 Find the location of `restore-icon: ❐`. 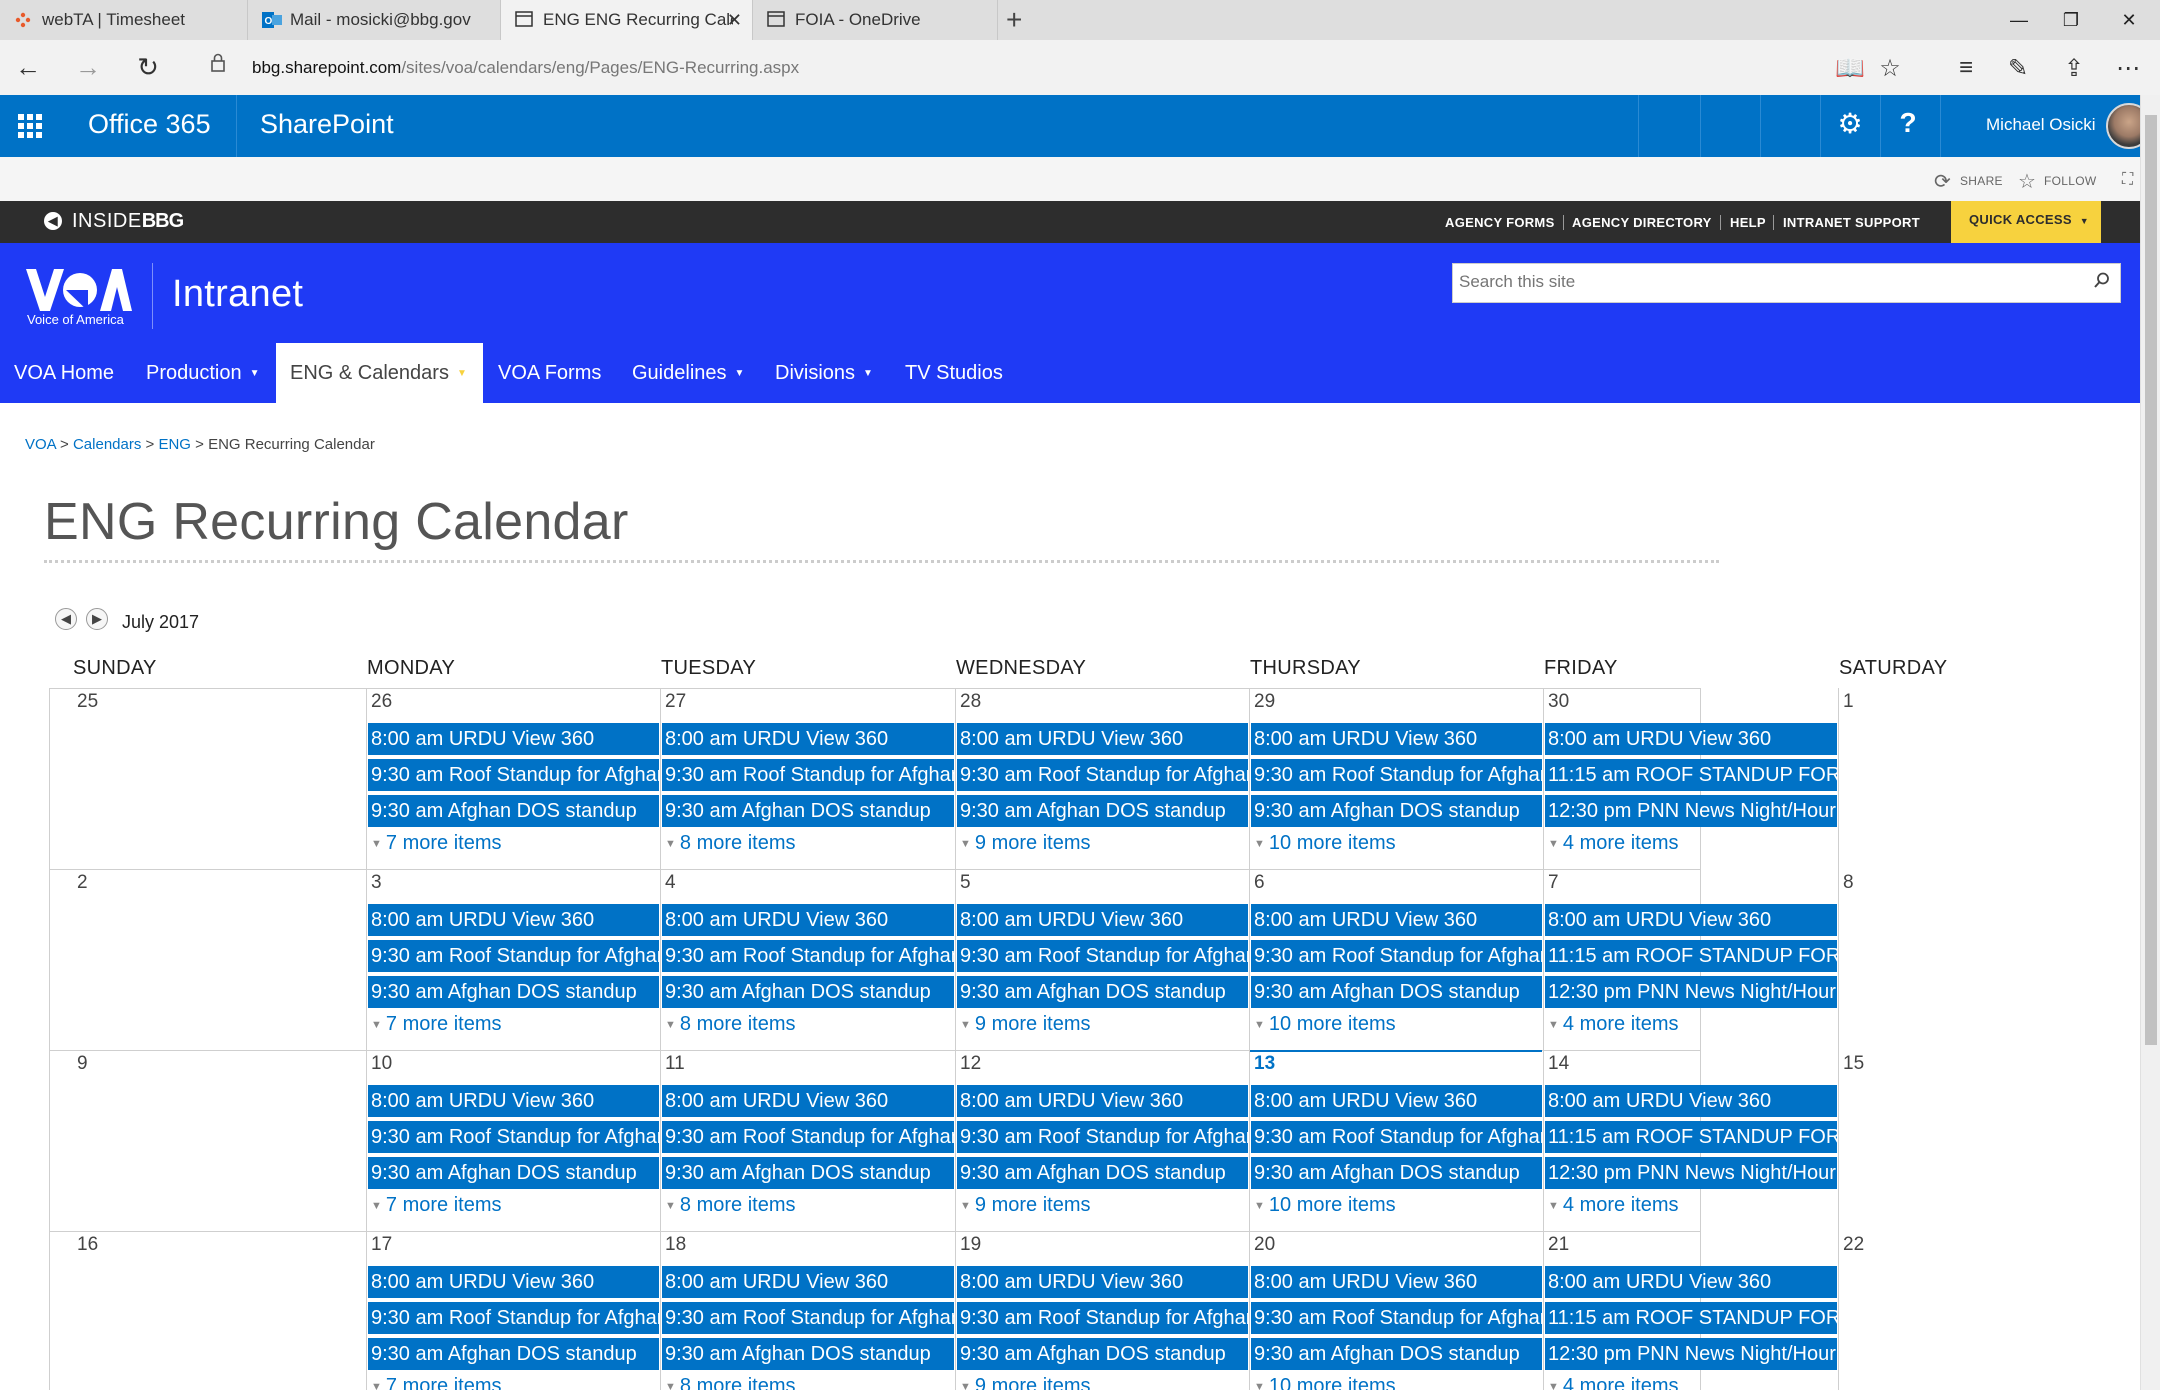

restore-icon: ❐ is located at coordinates (2071, 20).